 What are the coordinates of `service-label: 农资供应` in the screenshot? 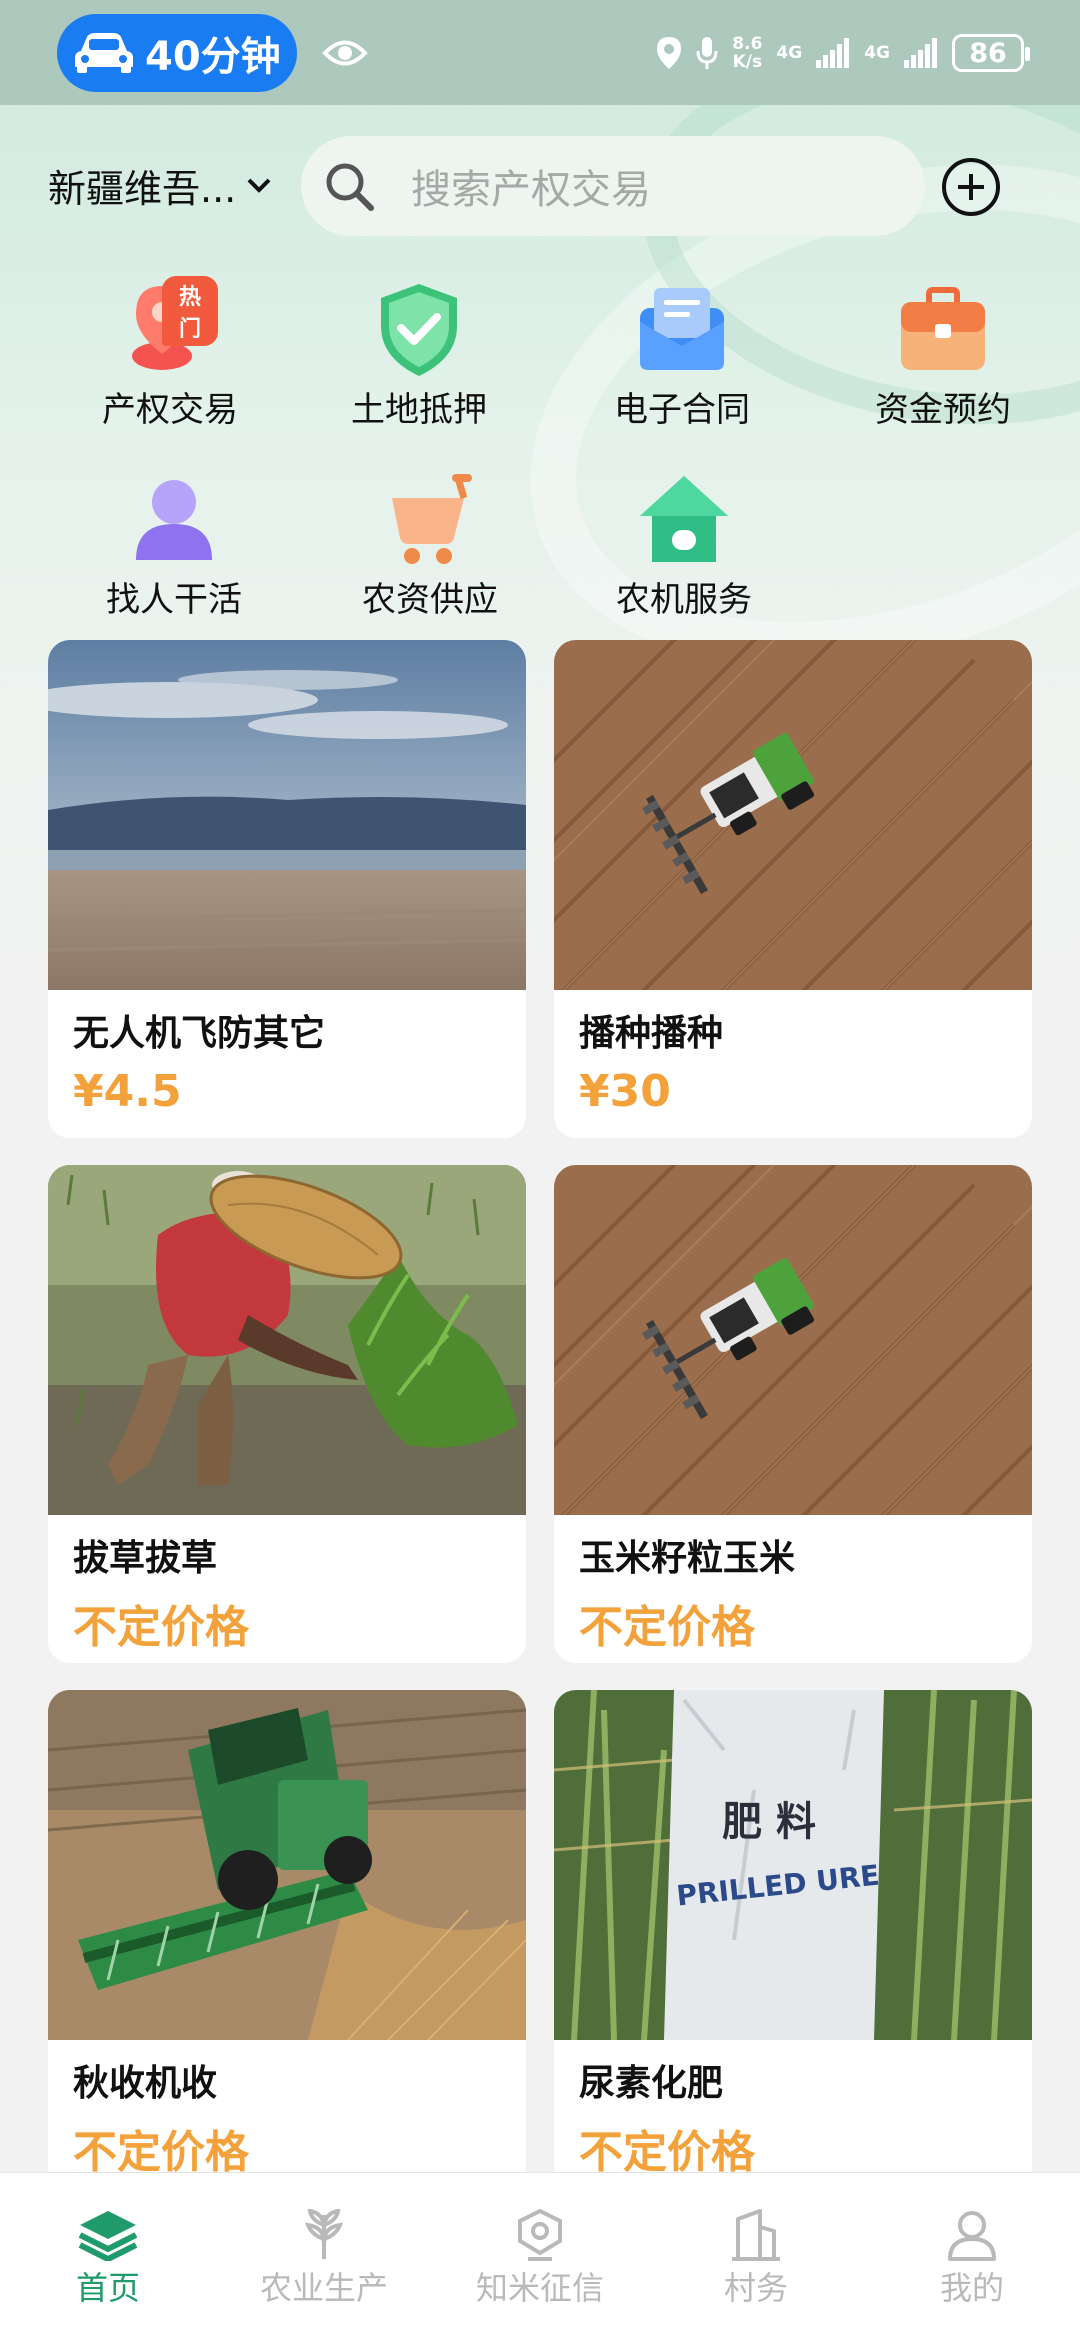 It's located at (430, 600).